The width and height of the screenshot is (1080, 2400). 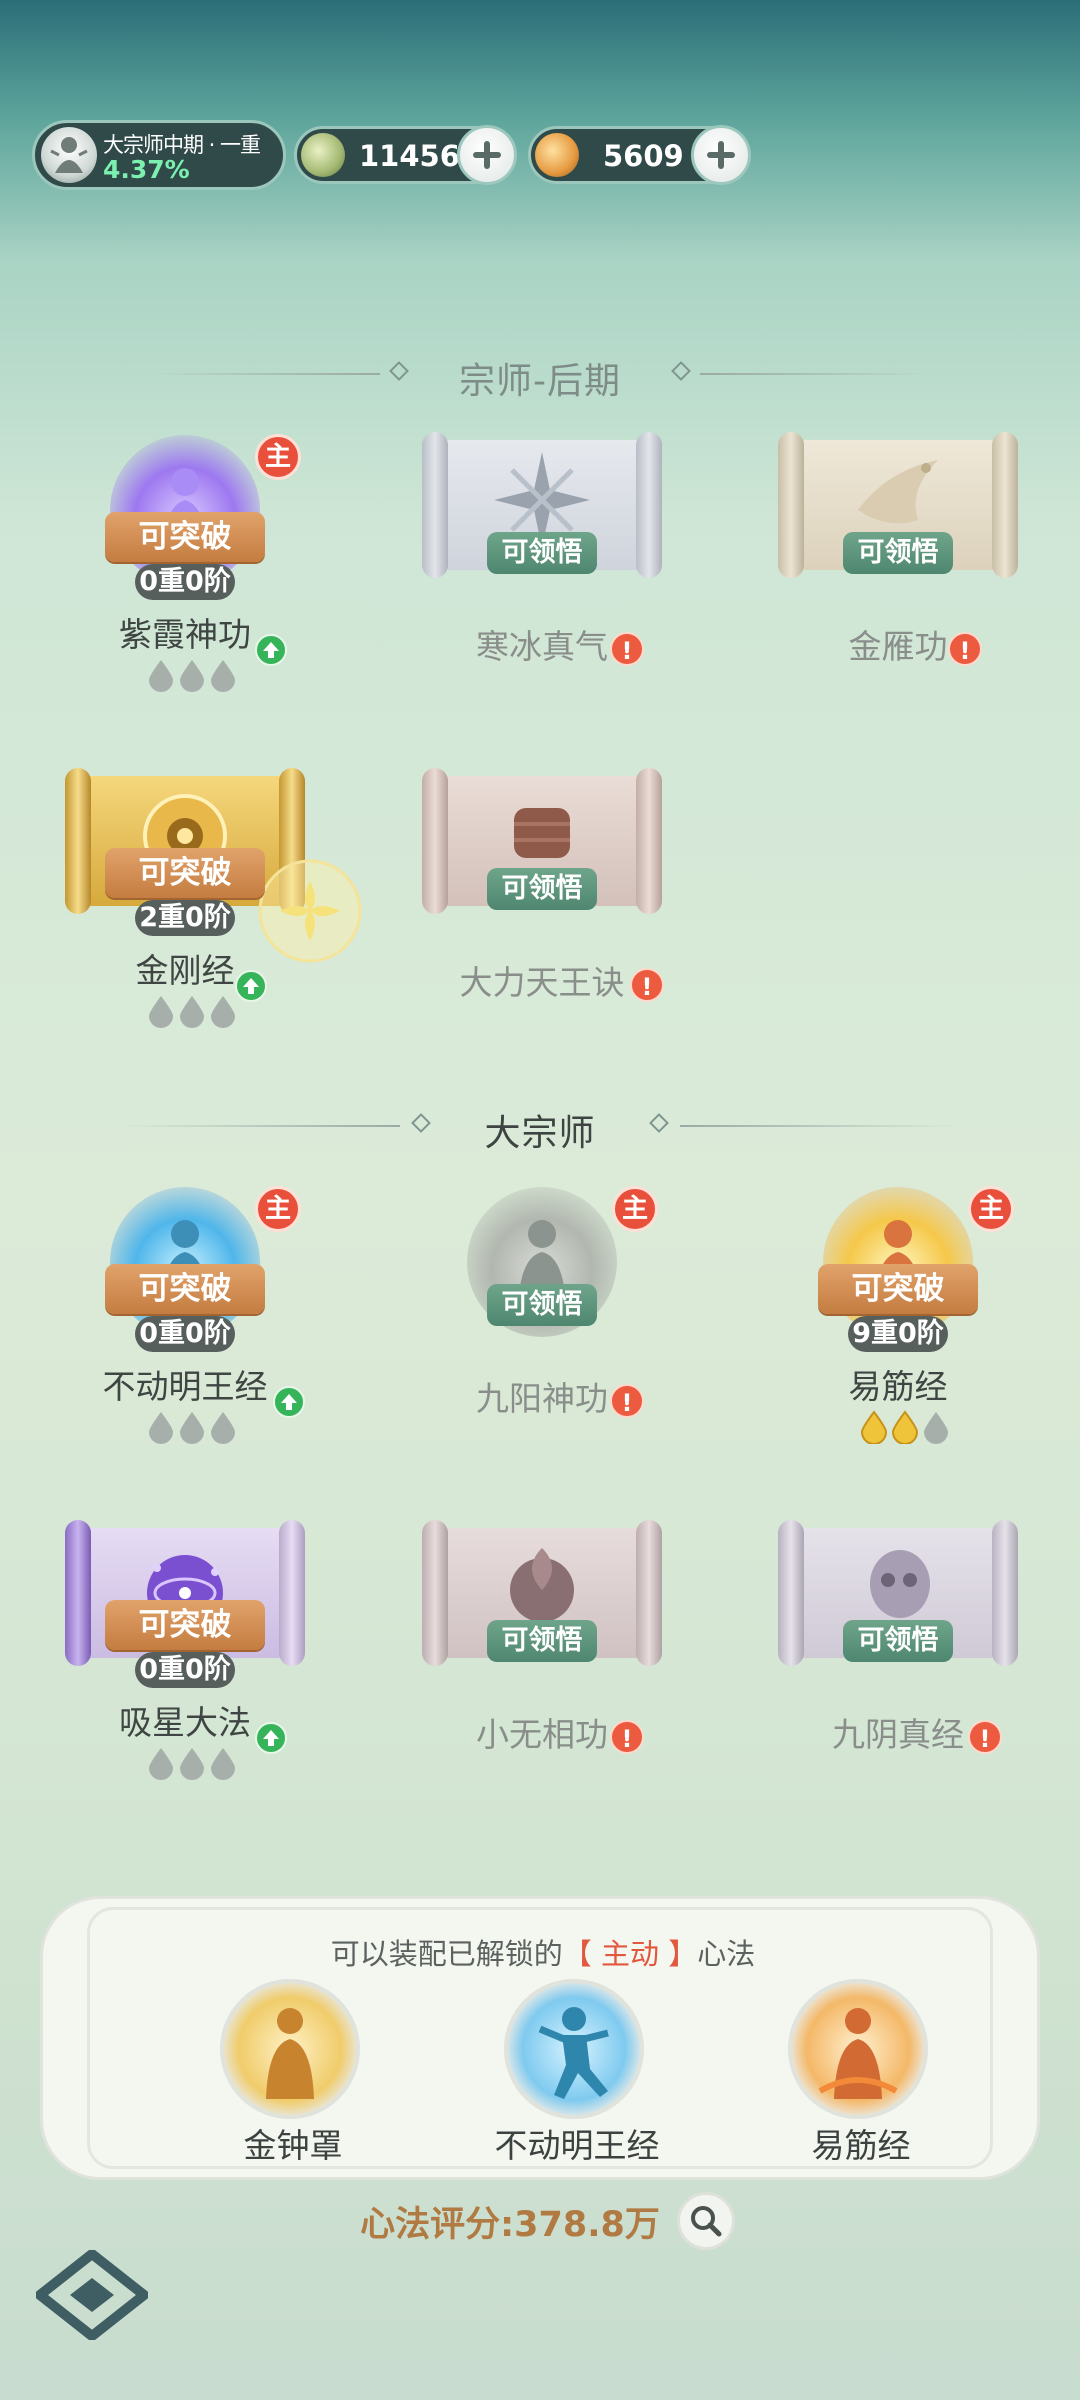 I want to click on skill-card-jinyan: 可领悟 金雁功 !, so click(x=898, y=580).